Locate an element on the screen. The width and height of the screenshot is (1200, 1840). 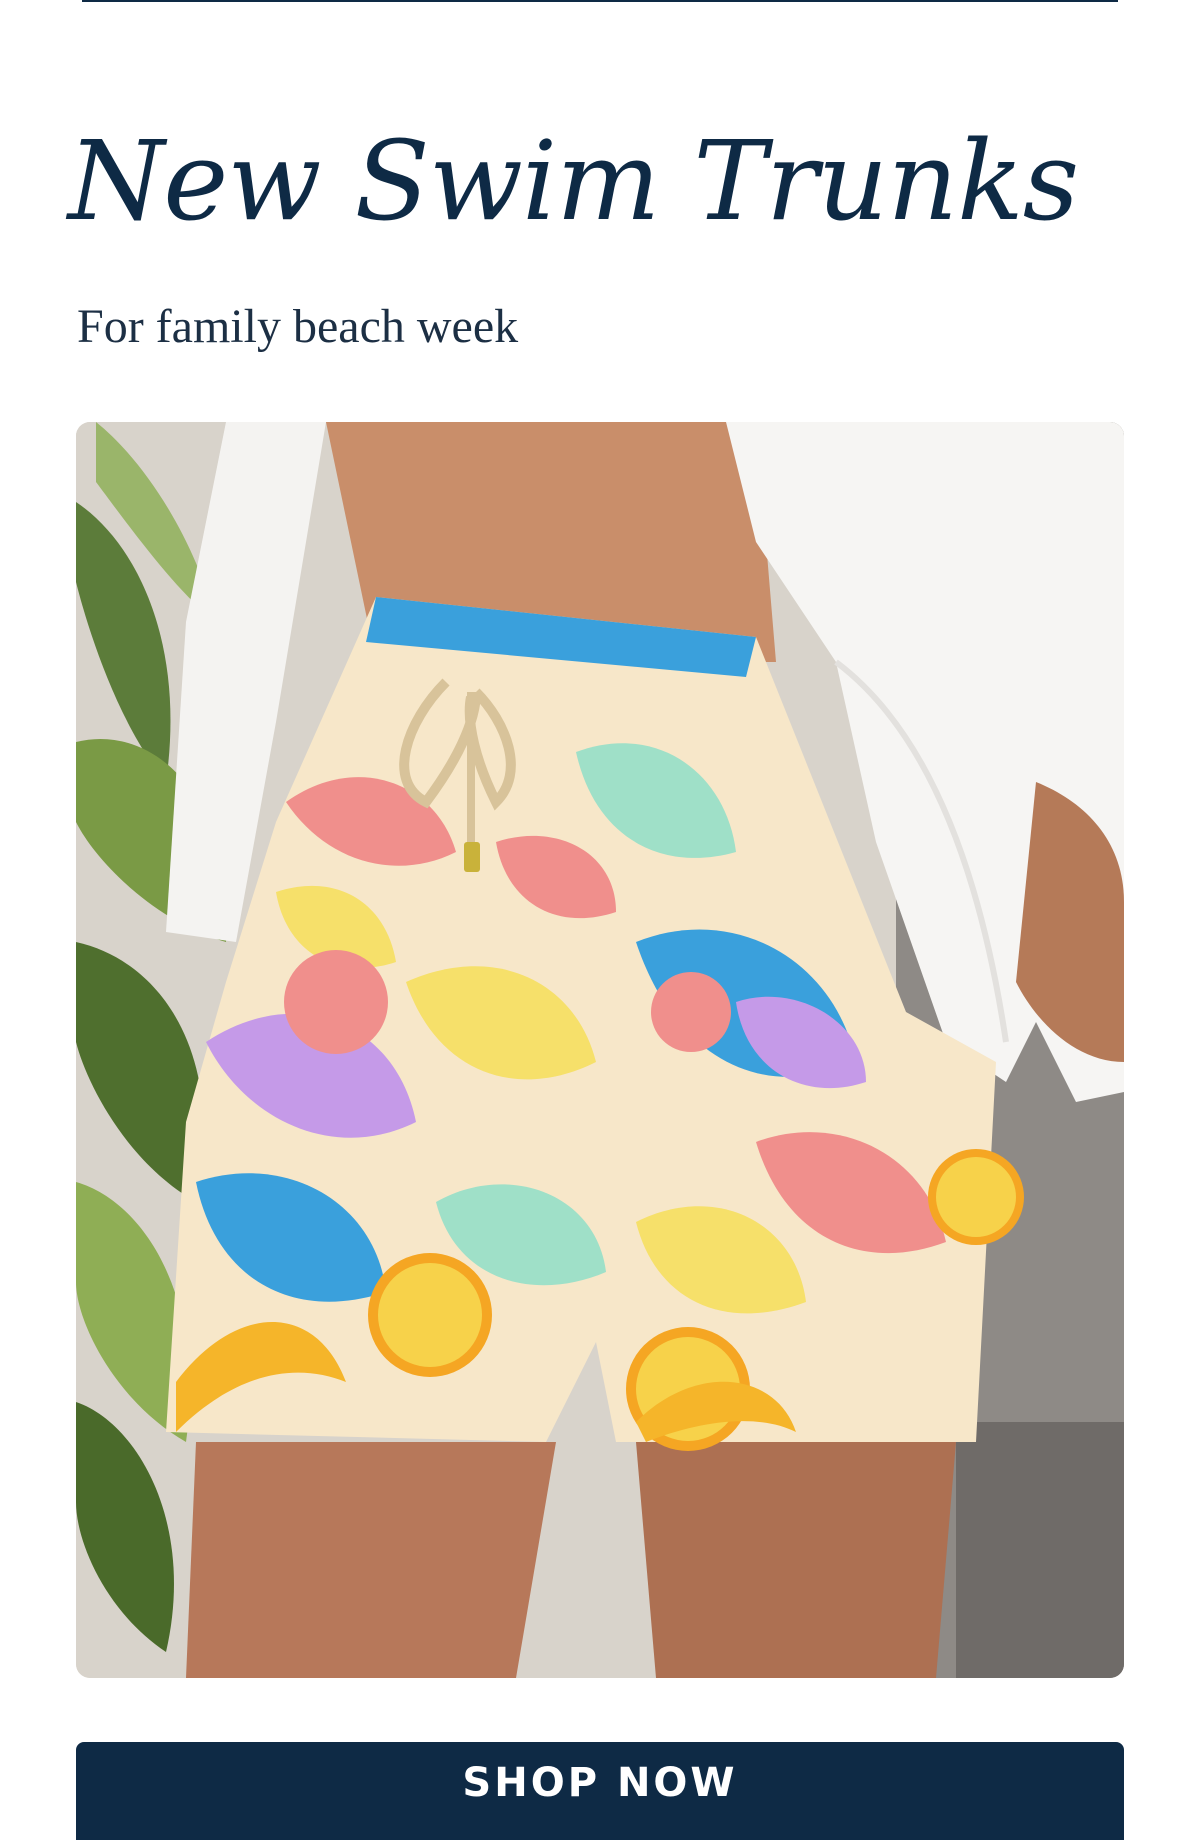
promo-subheadline: For family beach week is located at coordinates (298, 326).